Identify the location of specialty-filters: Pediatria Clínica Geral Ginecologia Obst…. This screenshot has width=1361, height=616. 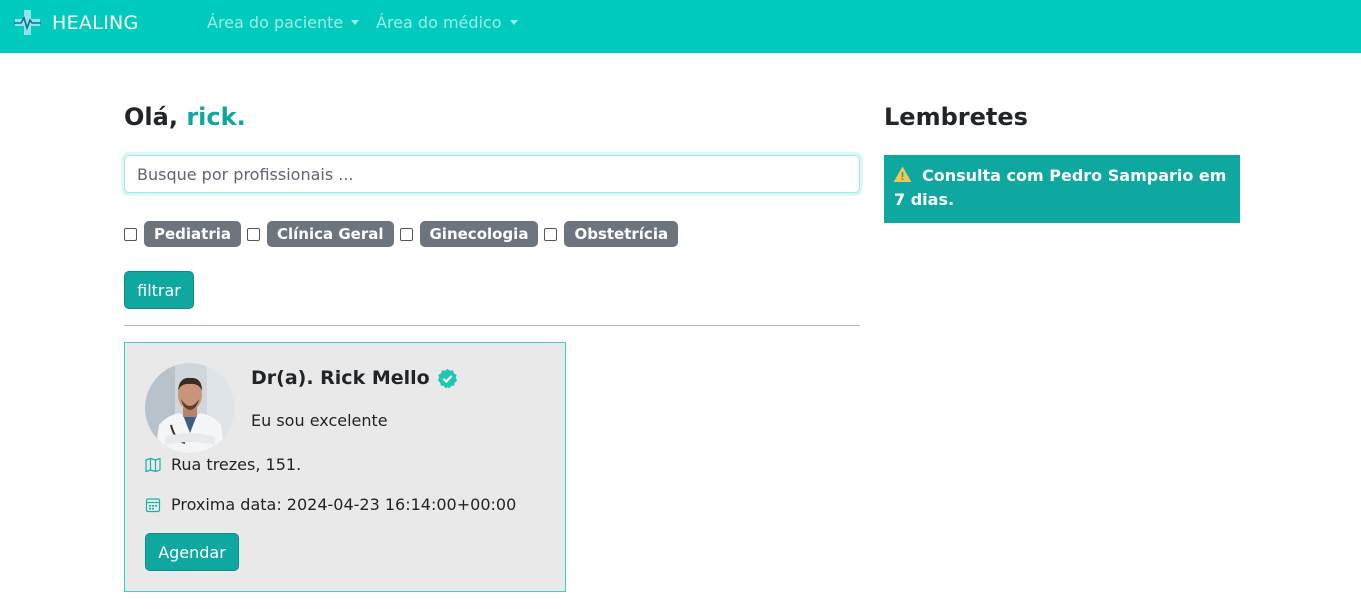
(404, 234).